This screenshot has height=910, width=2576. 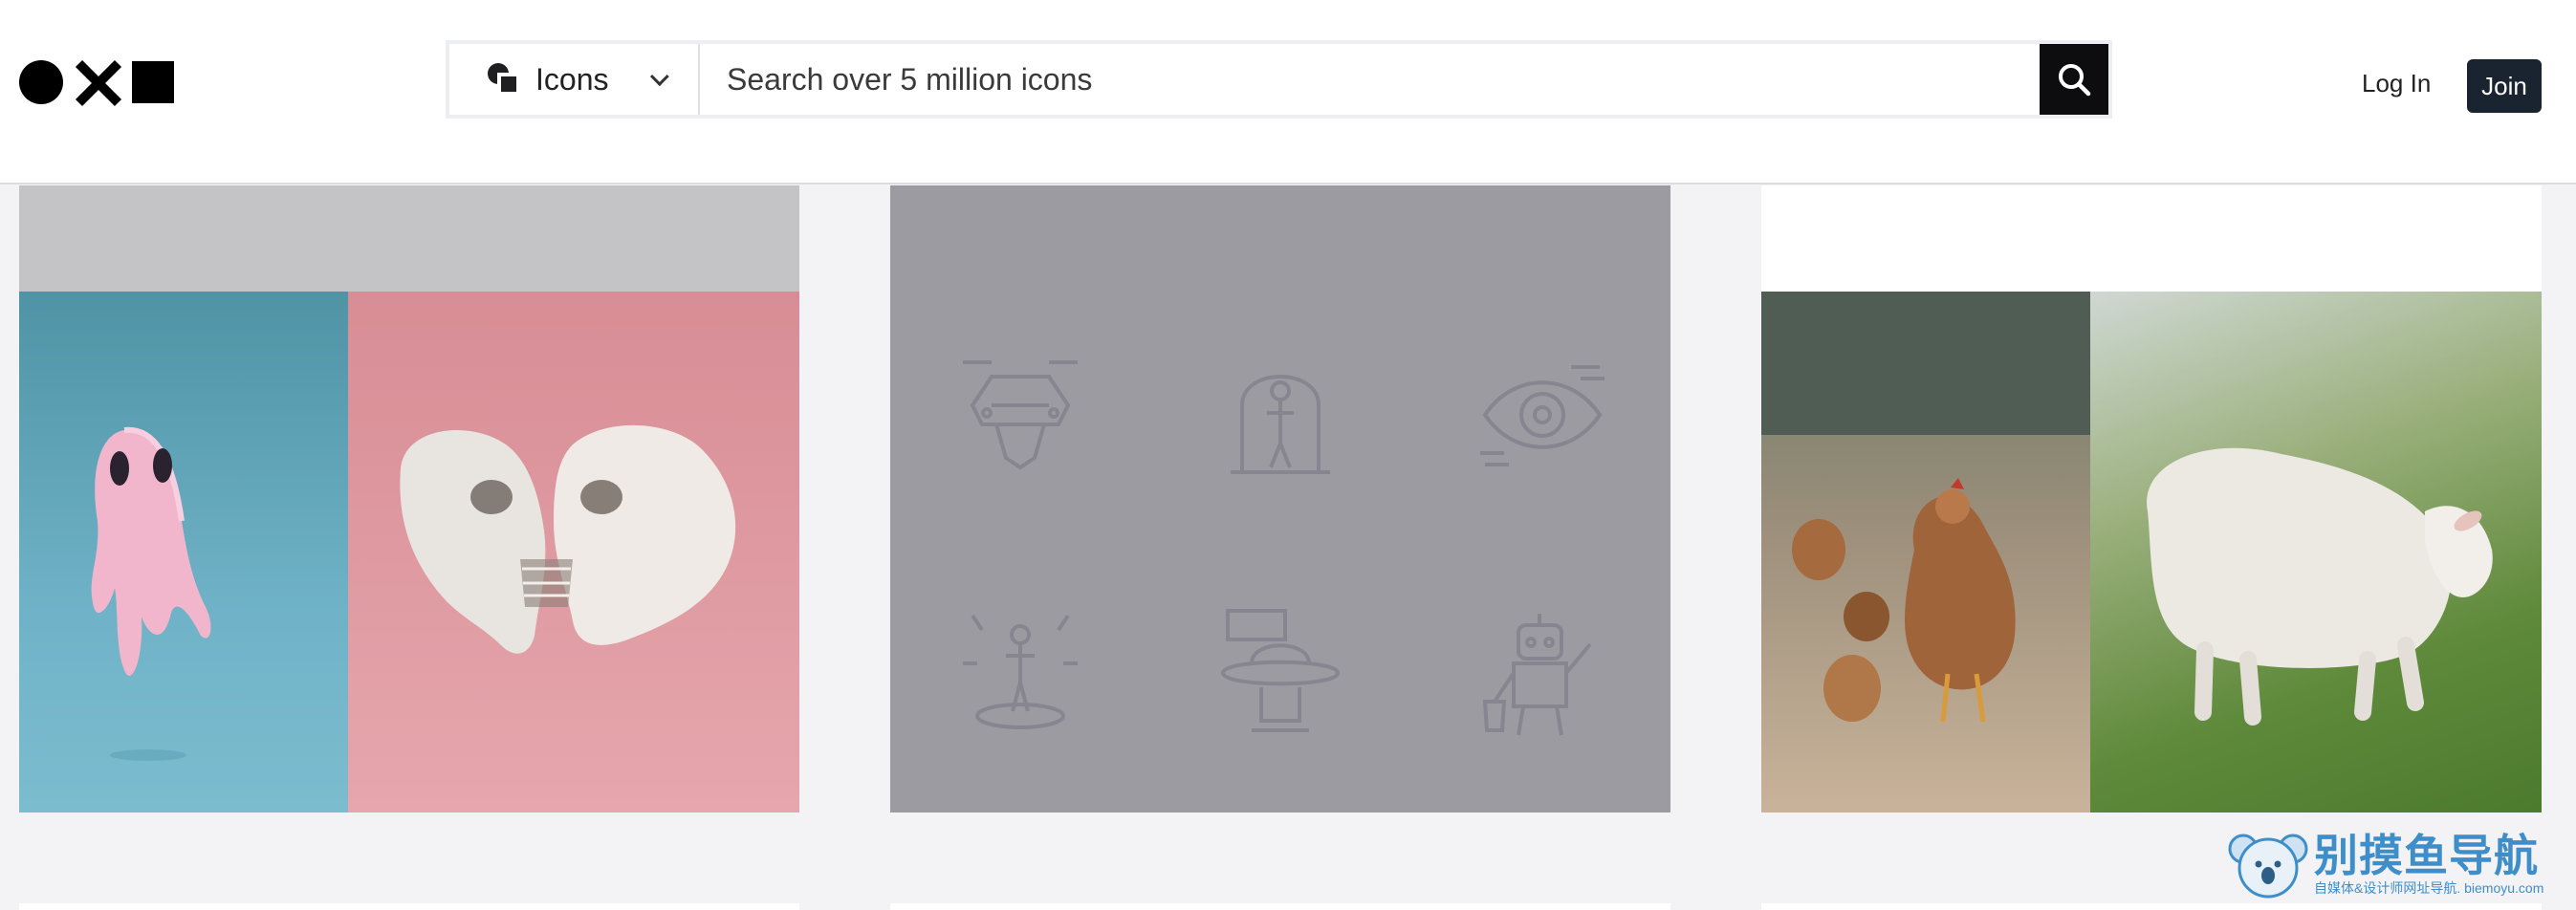 What do you see at coordinates (504, 80) in the screenshot?
I see `icons-shapes-icon` at bounding box center [504, 80].